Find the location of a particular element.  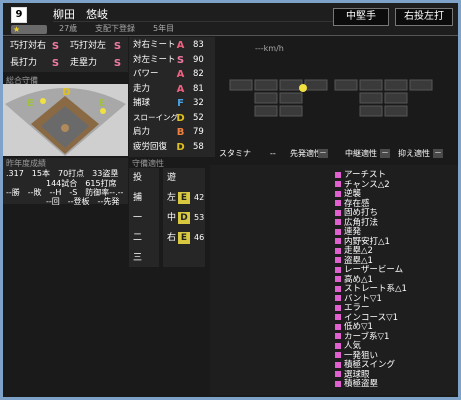

ability-item: カーブ系▽1 is located at coordinates (362, 337).